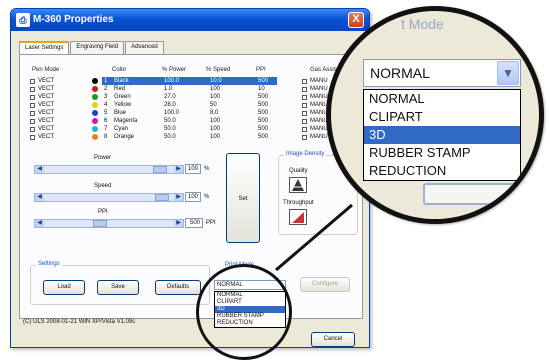  I want to click on callout-option: 3D, so click(442, 135).